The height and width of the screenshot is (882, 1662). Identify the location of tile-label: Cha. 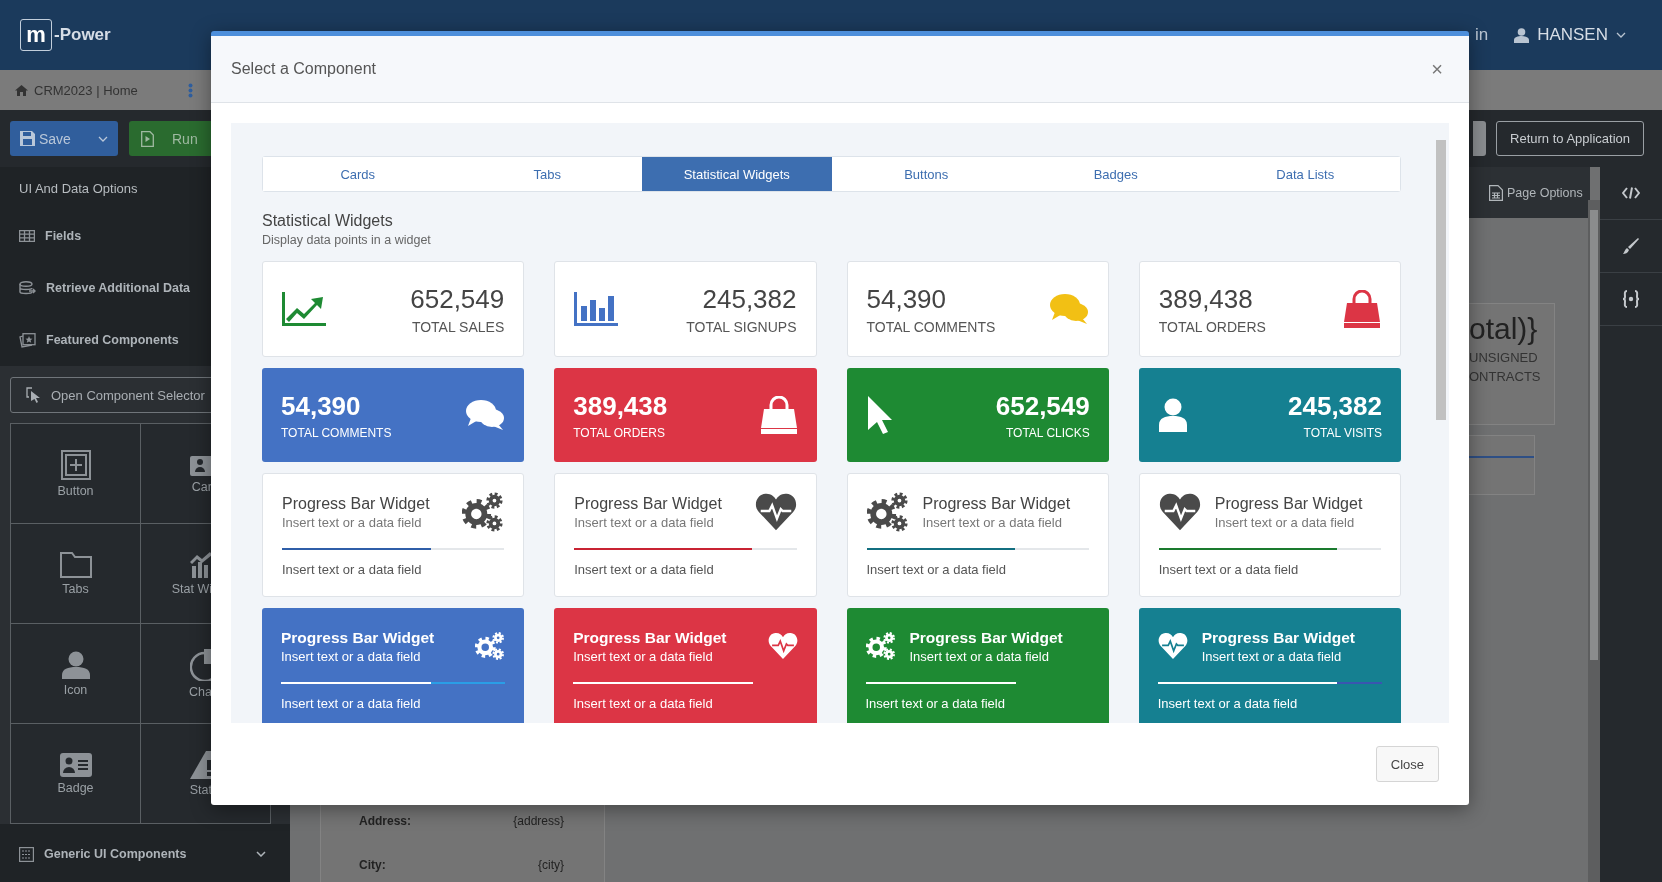
(200, 691).